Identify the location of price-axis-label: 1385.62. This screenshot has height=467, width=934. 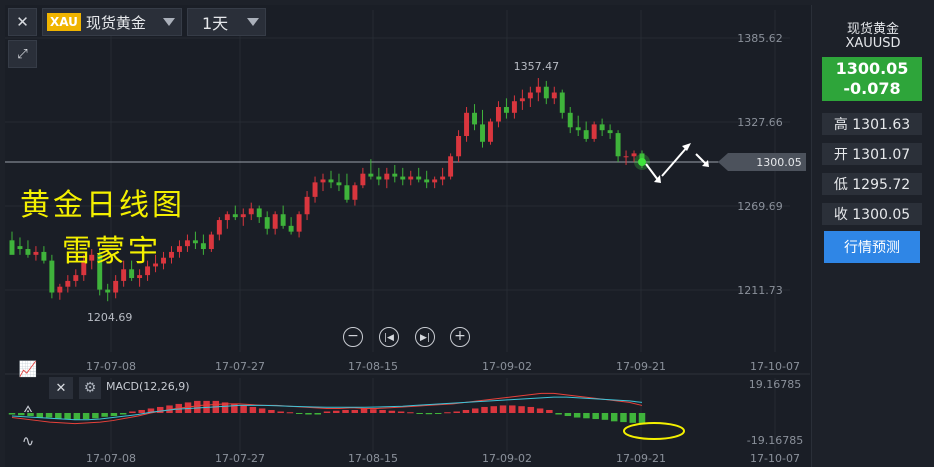
(760, 38).